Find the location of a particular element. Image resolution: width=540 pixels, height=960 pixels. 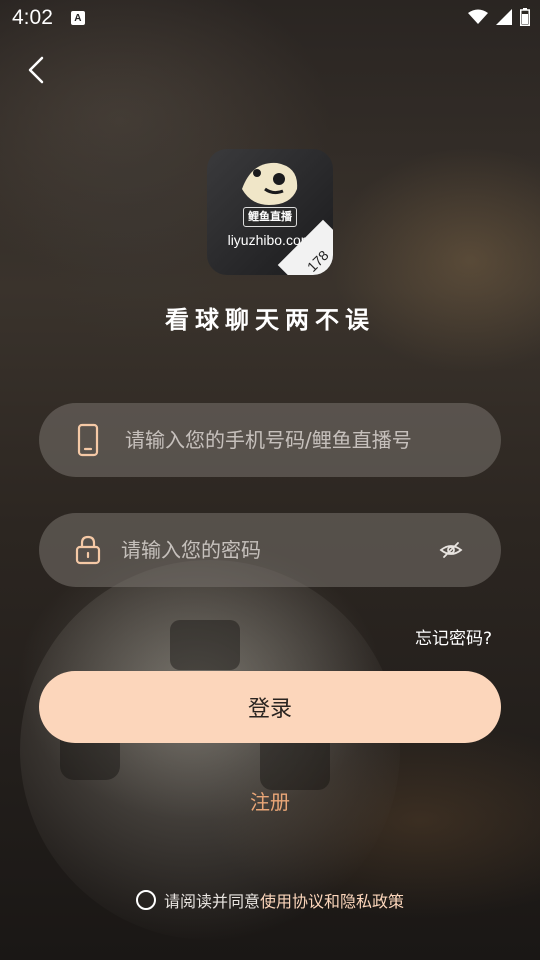

status-bar: 4:02 A is located at coordinates (270, 18).